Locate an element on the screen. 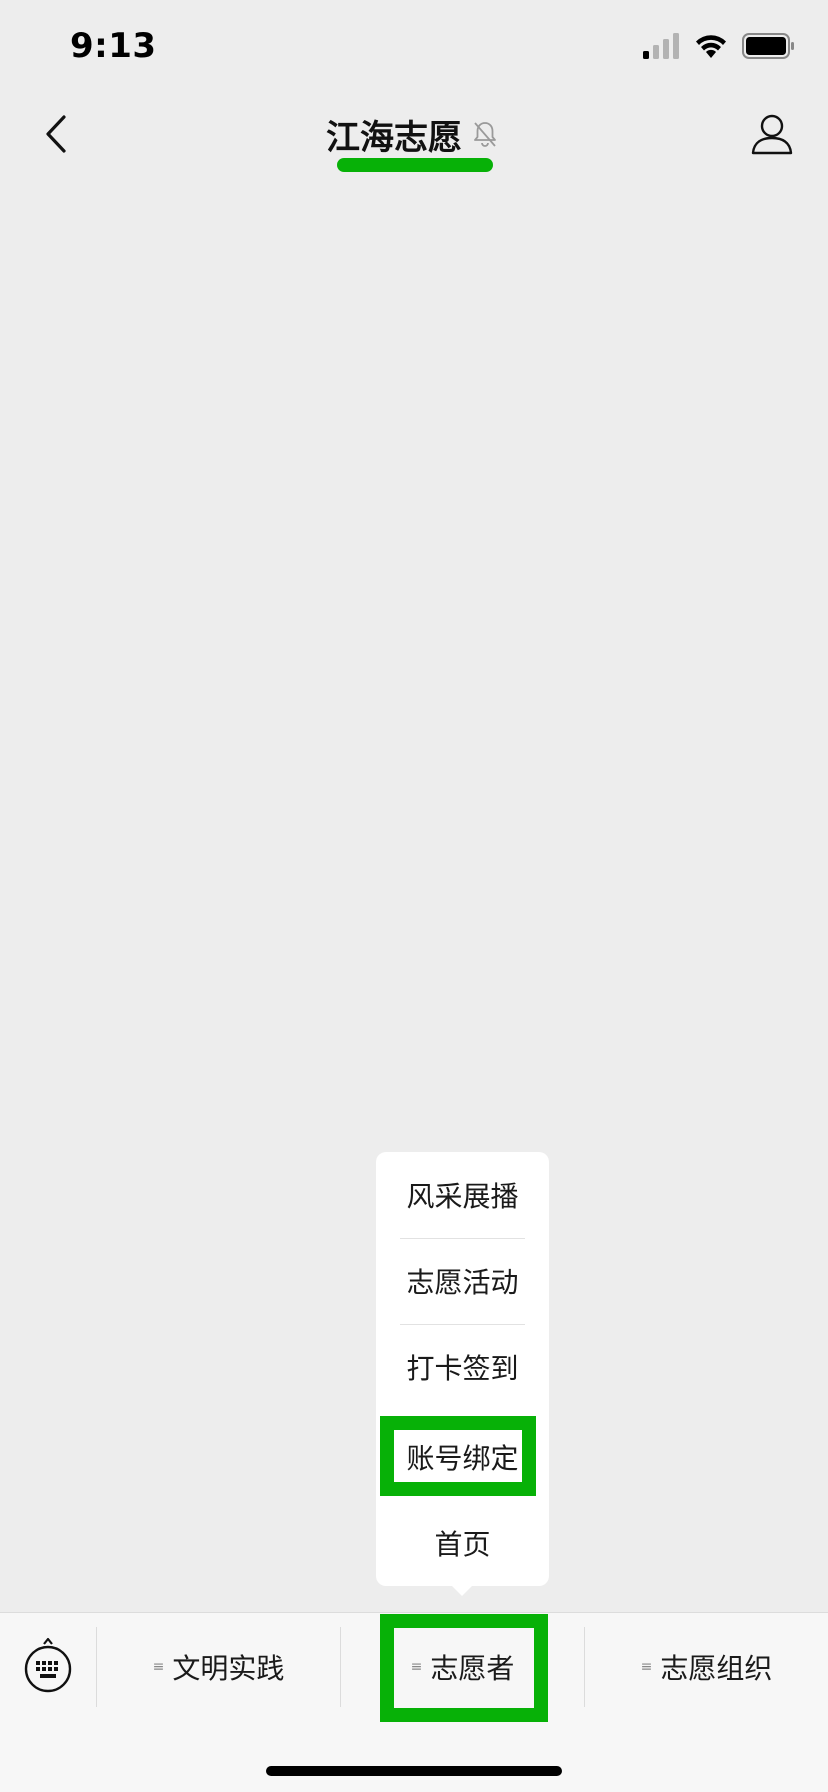  profile-icon is located at coordinates (772, 136).